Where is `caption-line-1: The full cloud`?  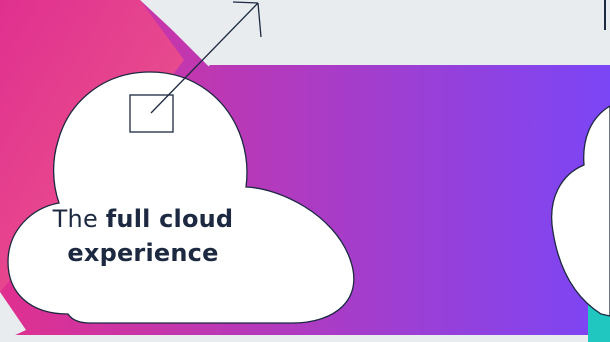 caption-line-1: The full cloud is located at coordinates (143, 219).